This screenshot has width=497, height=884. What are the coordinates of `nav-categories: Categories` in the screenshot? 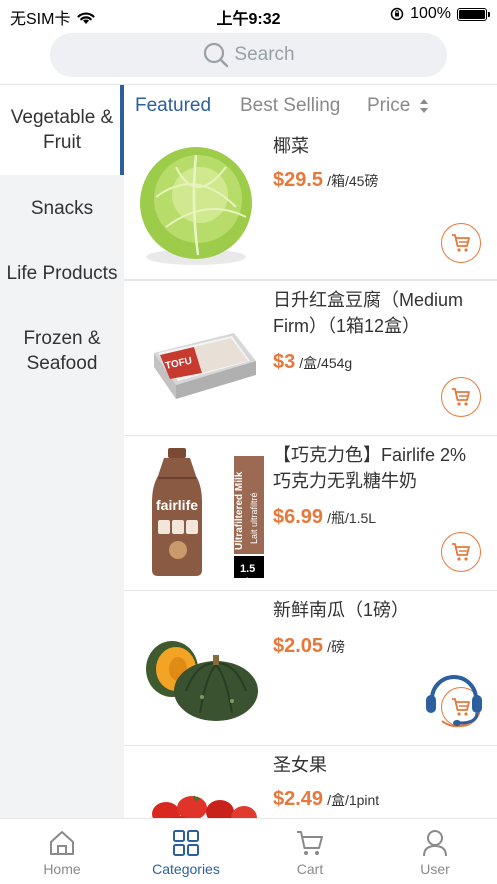 It's located at (186, 852).